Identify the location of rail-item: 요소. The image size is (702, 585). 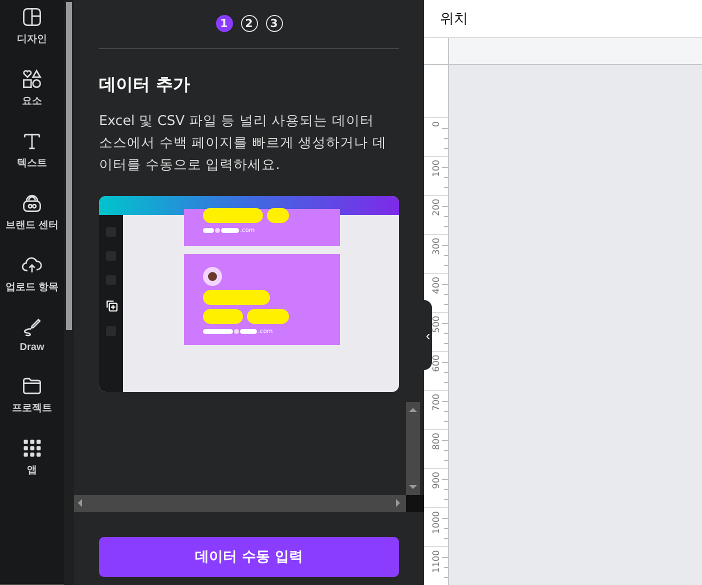
(32, 88).